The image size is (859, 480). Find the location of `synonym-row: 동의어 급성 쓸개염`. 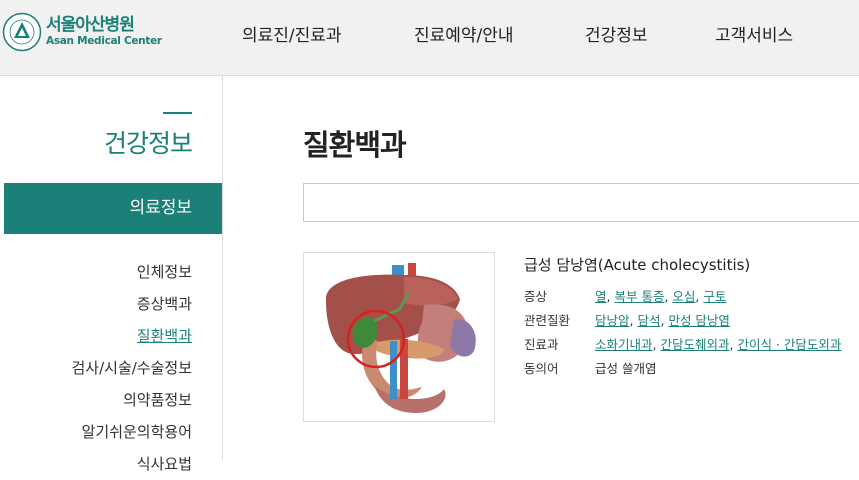

synonym-row: 동의어 급성 쓸개염 is located at coordinates (682, 370).